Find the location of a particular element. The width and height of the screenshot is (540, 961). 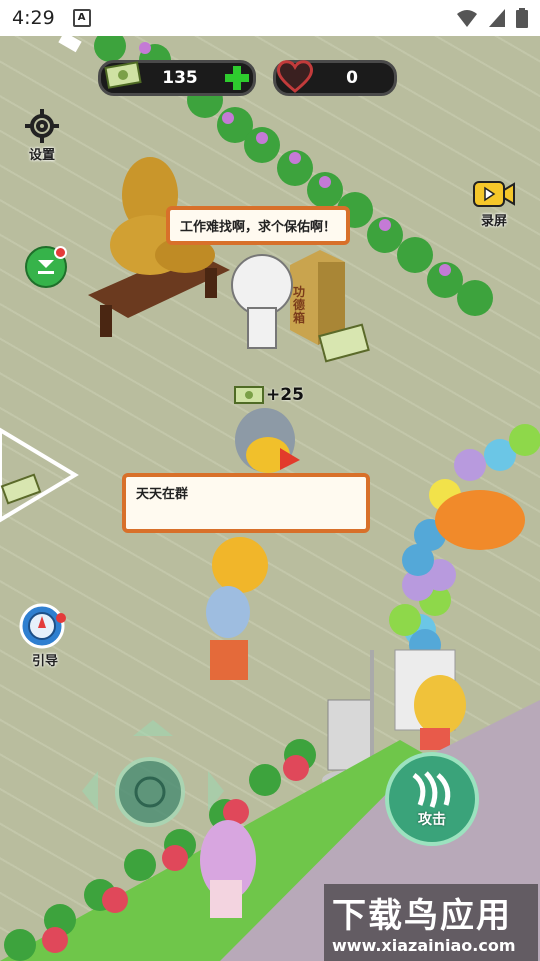

balloon-arch is located at coordinates (464, 577).